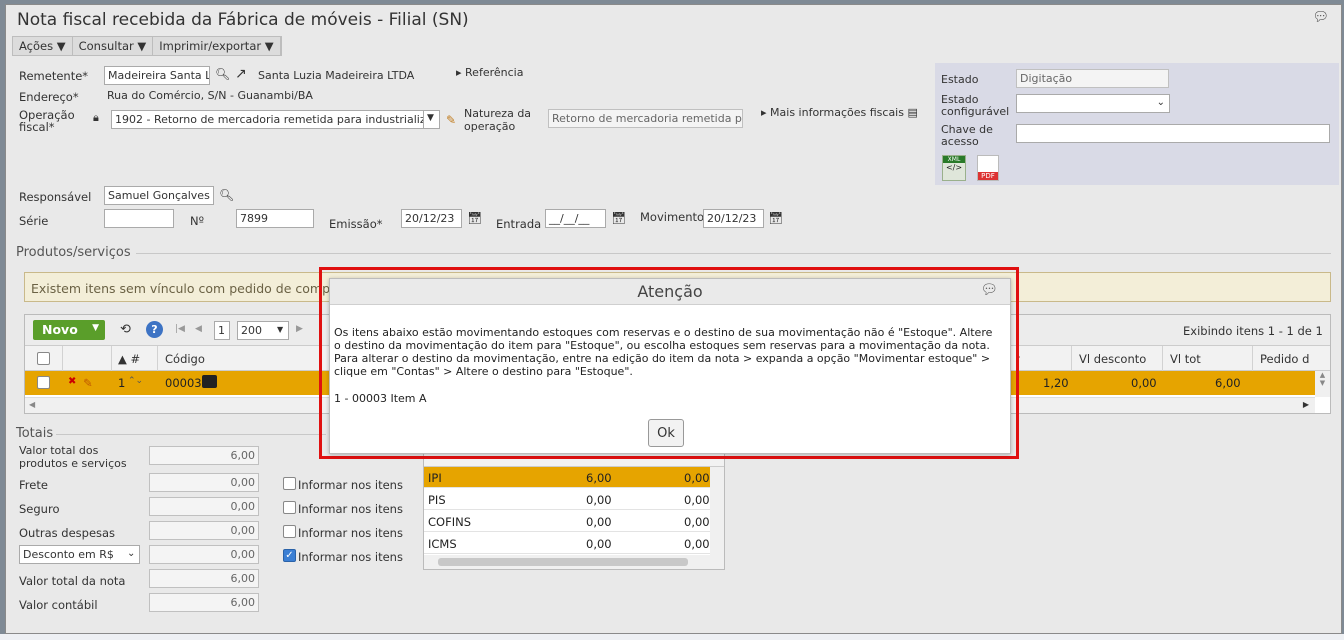 The image size is (1344, 640). Describe the element at coordinates (204, 578) in the screenshot. I see `total-nota-input: 6,00` at that location.